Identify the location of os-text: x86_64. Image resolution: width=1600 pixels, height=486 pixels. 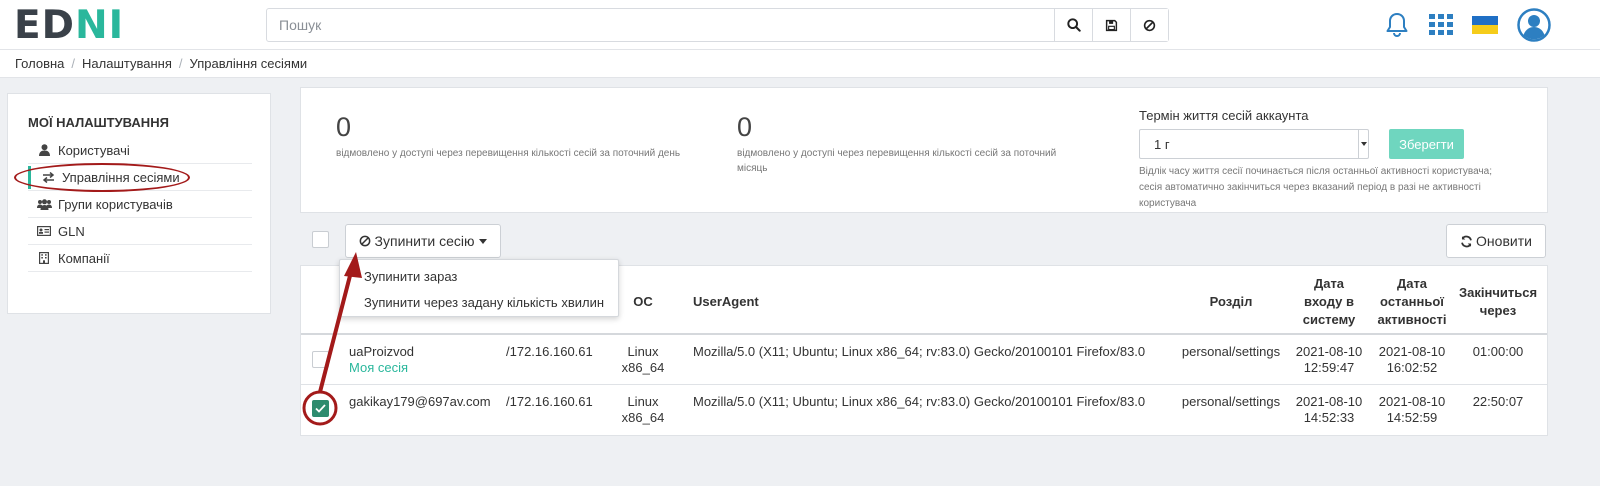
(643, 367).